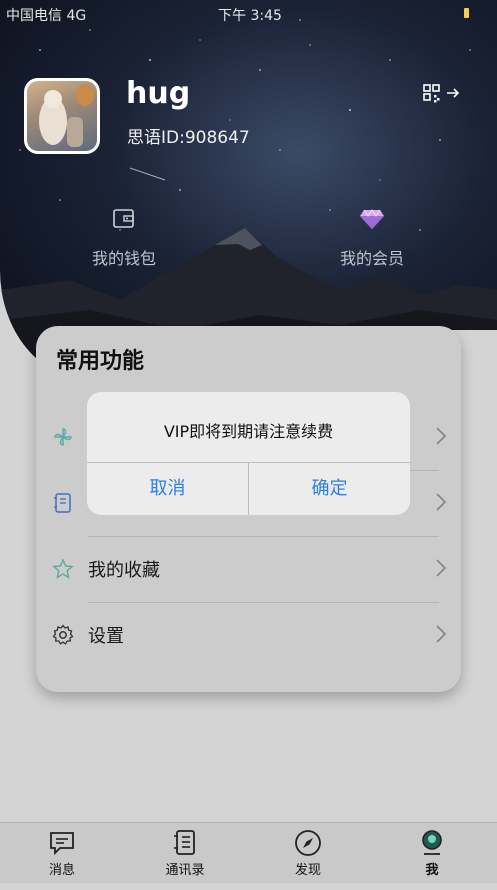 This screenshot has width=497, height=890. I want to click on status-bar: 中国电信 4G 下午 3:45, so click(248, 13).